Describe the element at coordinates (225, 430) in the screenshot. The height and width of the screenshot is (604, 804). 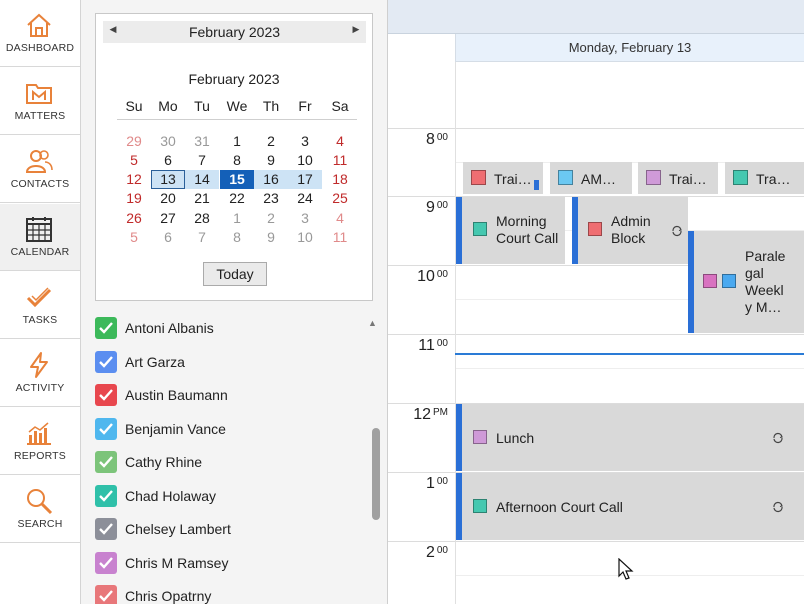
I see `person-filter-item: Benjamin Vance` at that location.